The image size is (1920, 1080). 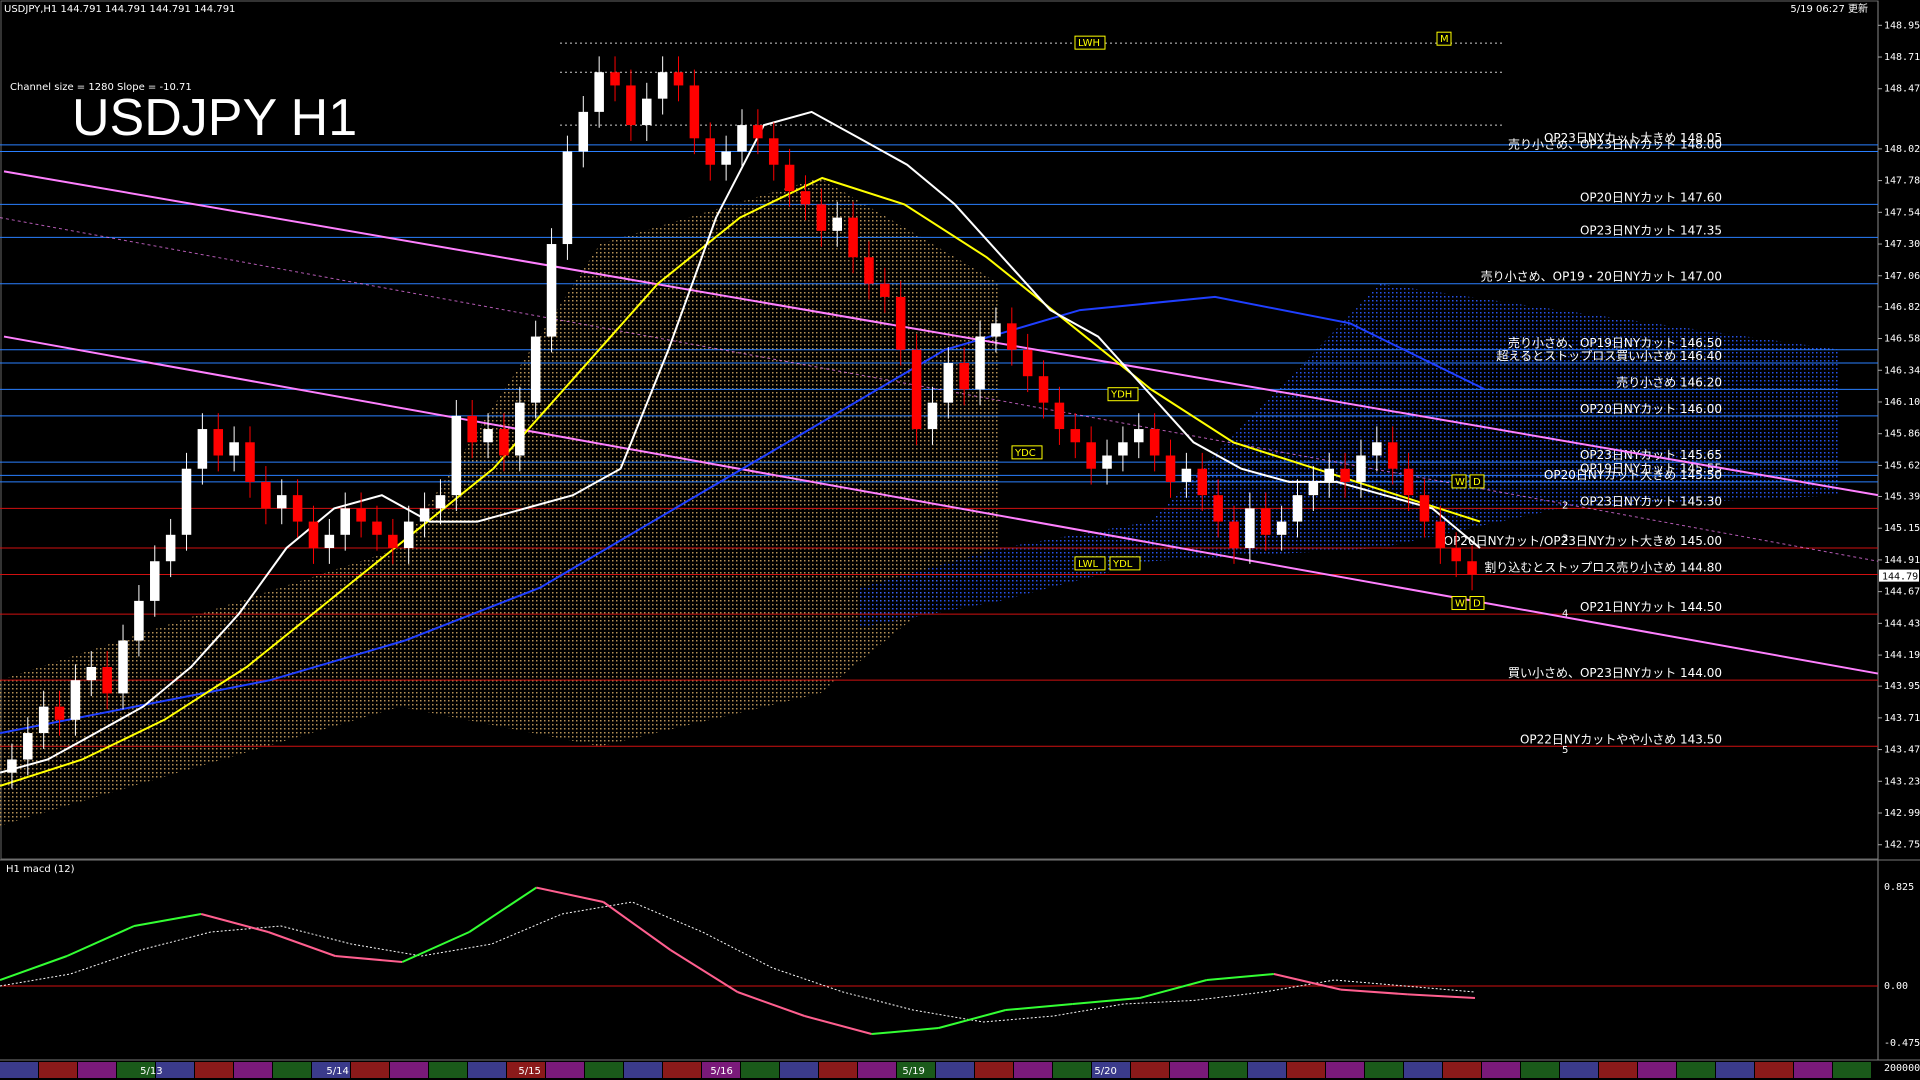 What do you see at coordinates (1565, 505) in the screenshot?
I see `wave-label-2: 2` at bounding box center [1565, 505].